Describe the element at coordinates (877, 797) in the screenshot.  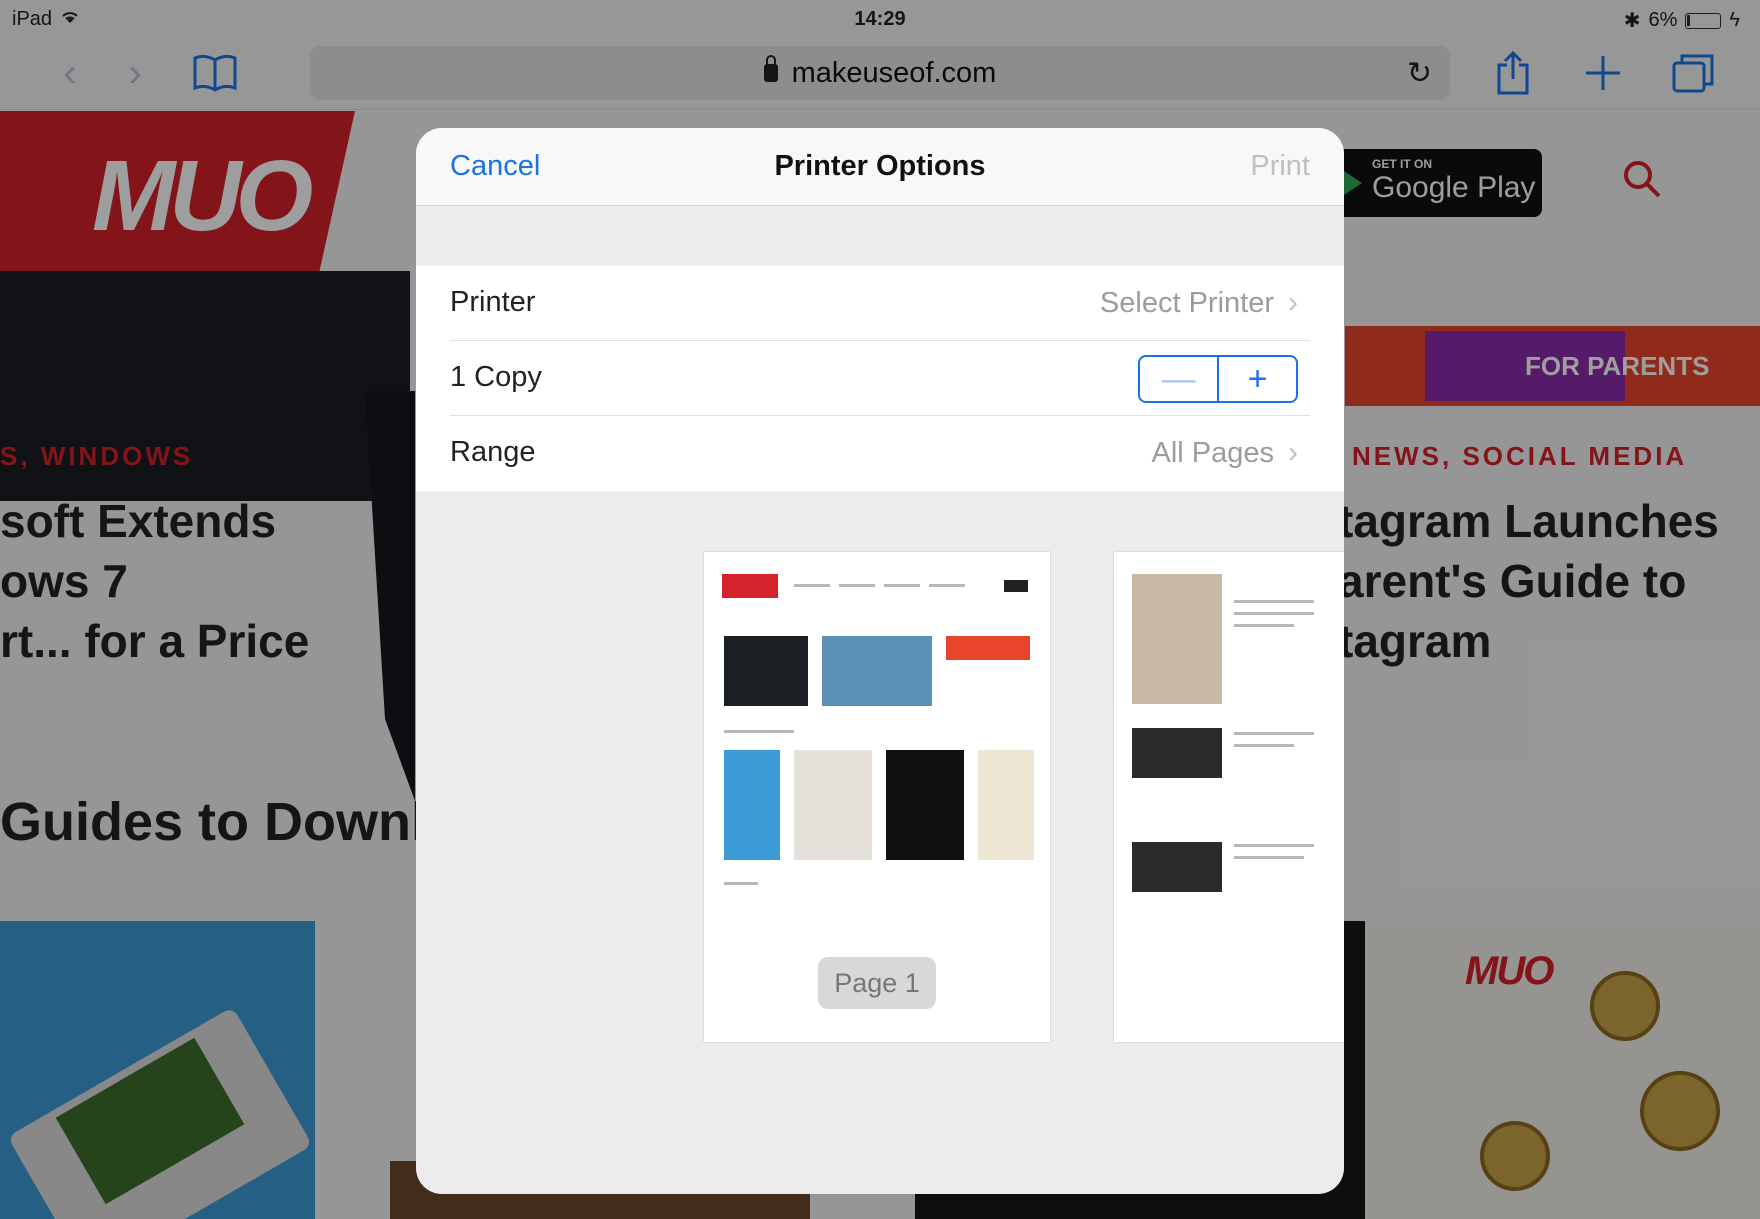
I see `page-preview-1: Page 1` at that location.